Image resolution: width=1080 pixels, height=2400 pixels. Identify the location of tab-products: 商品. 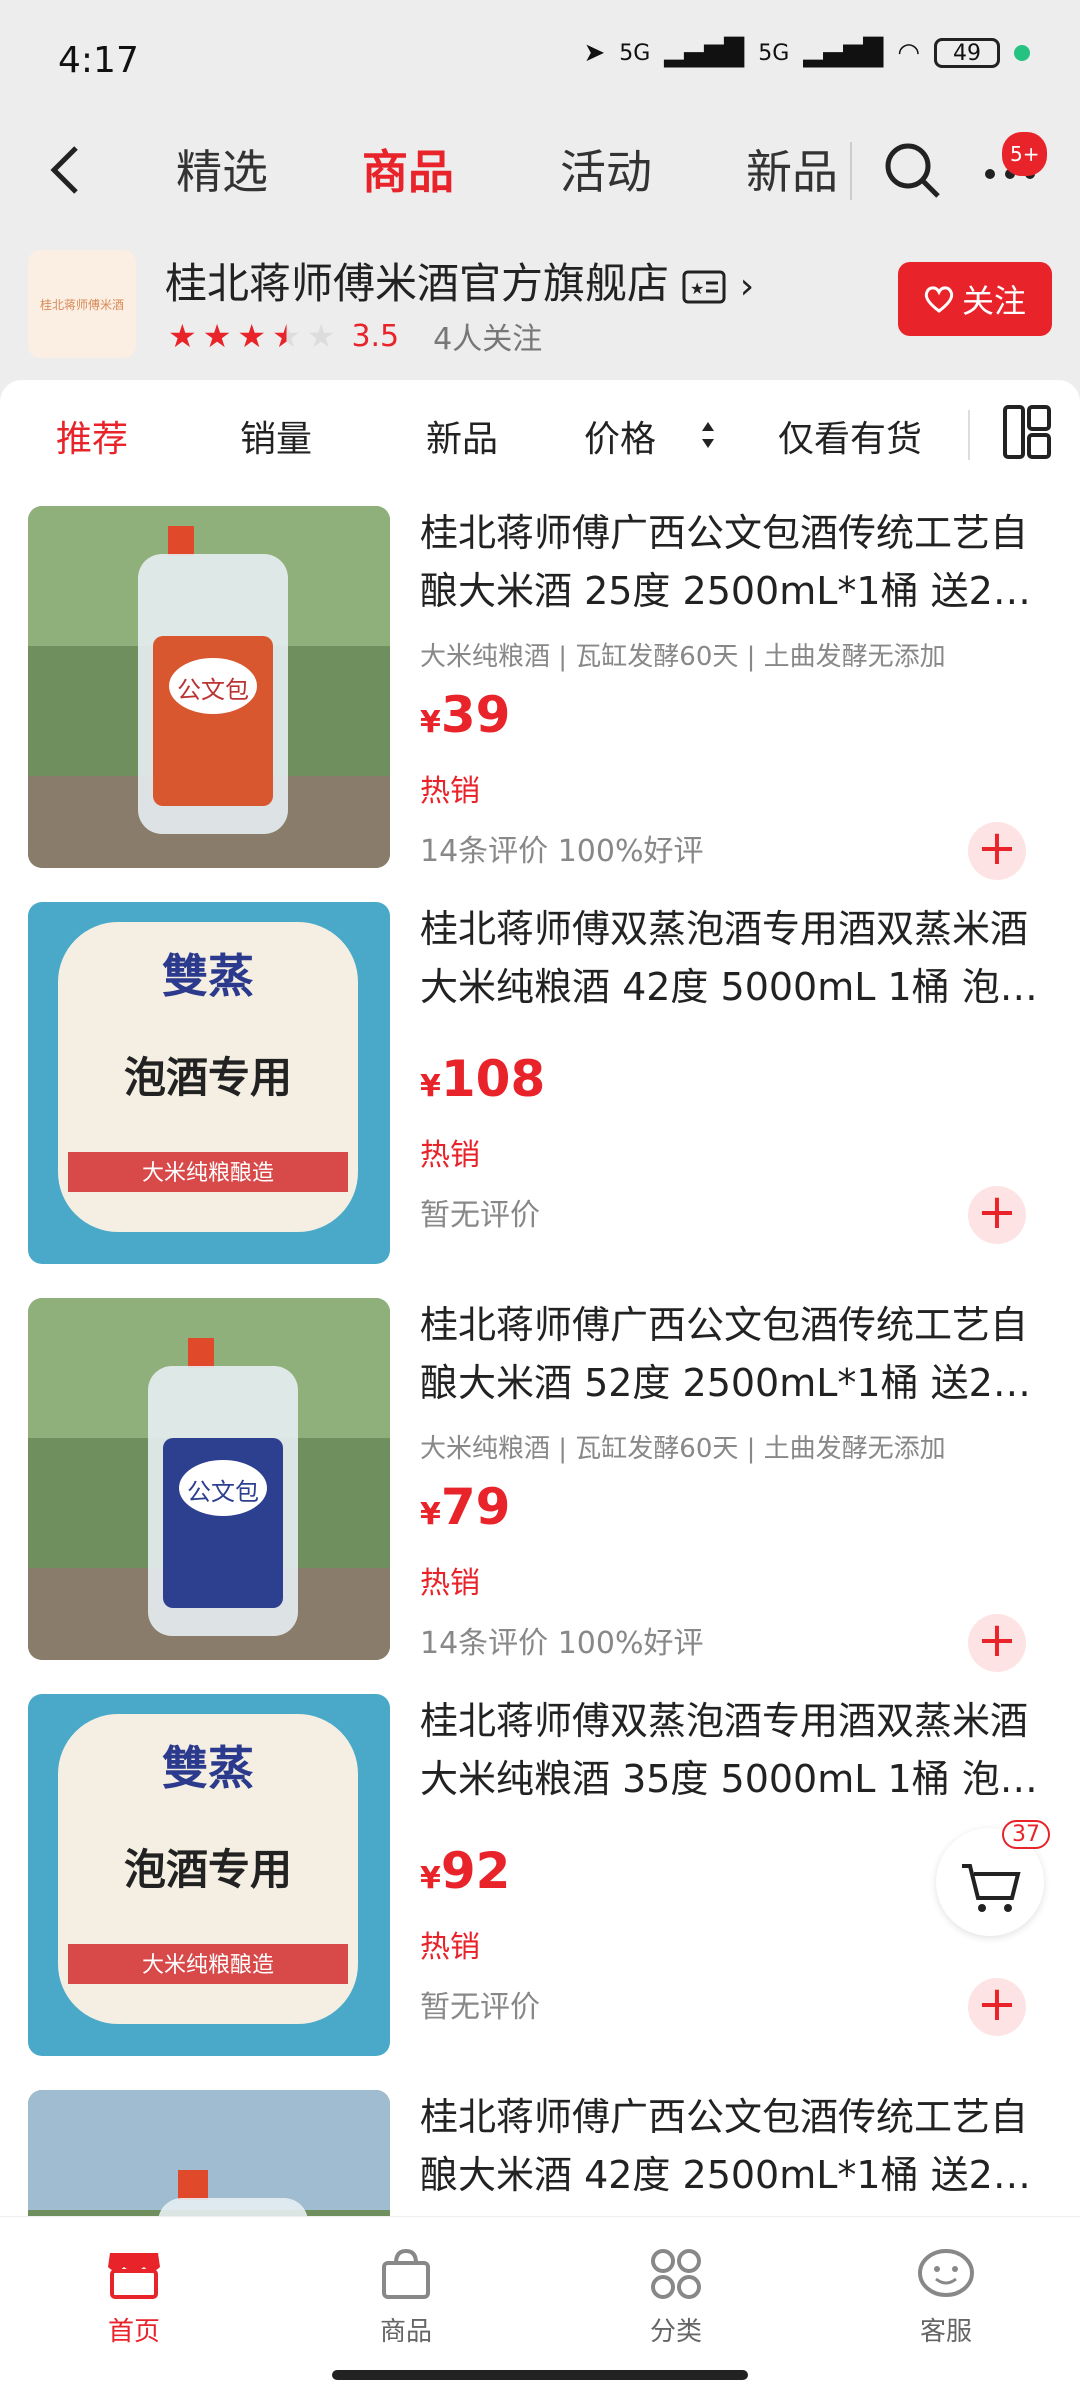
(408, 169).